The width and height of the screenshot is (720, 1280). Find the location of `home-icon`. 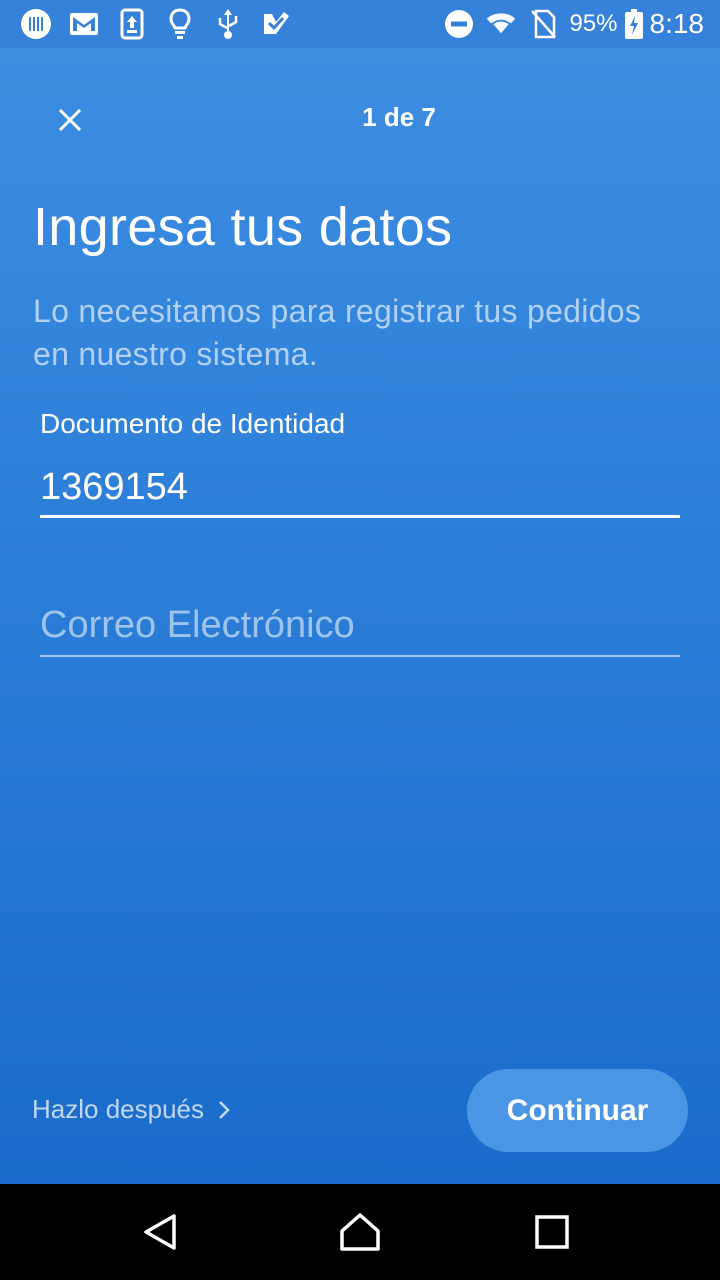

home-icon is located at coordinates (360, 1232).